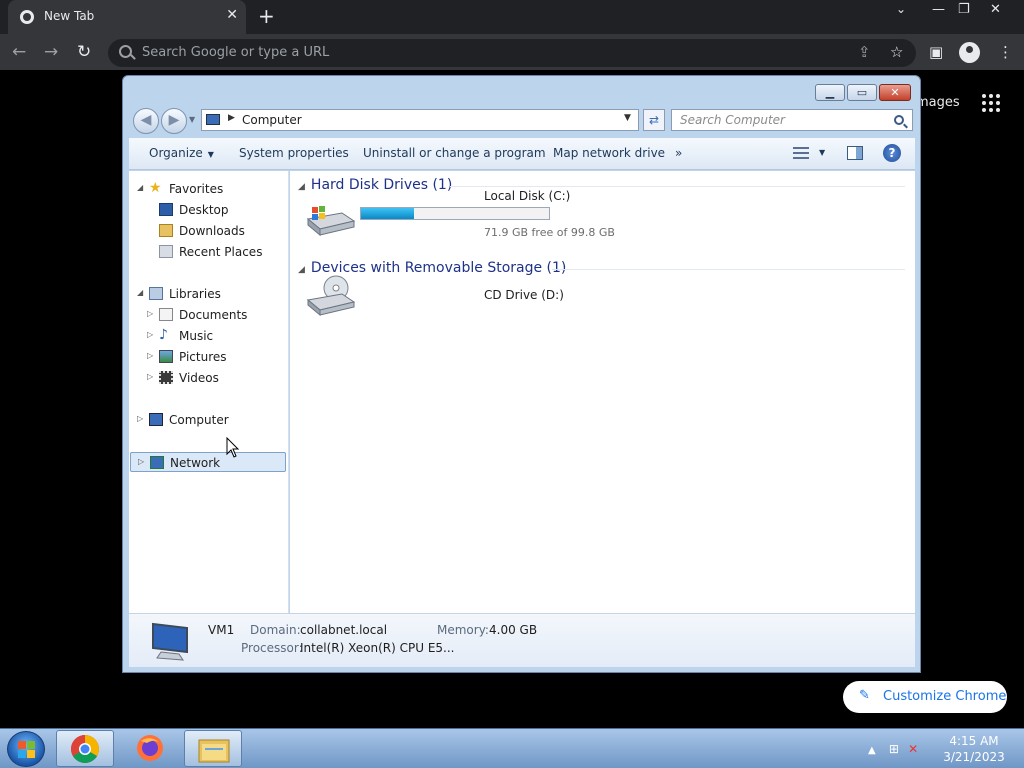  Describe the element at coordinates (855, 153) in the screenshot. I see `preview-pane-icon` at that location.